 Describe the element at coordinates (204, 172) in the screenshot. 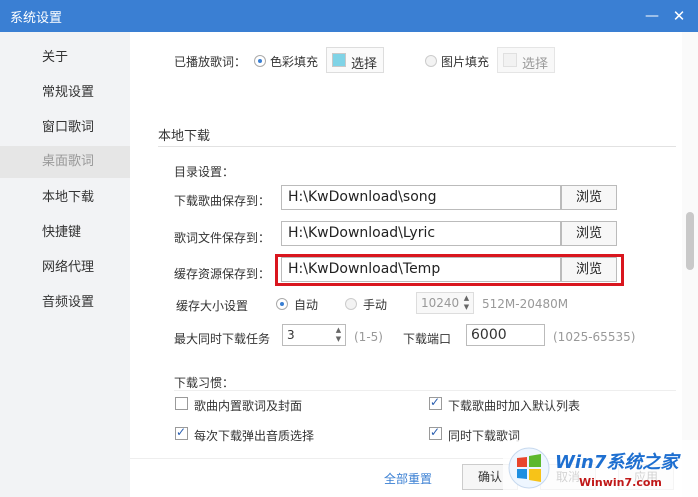

I see `dir-settings-label: 目录设置：` at that location.